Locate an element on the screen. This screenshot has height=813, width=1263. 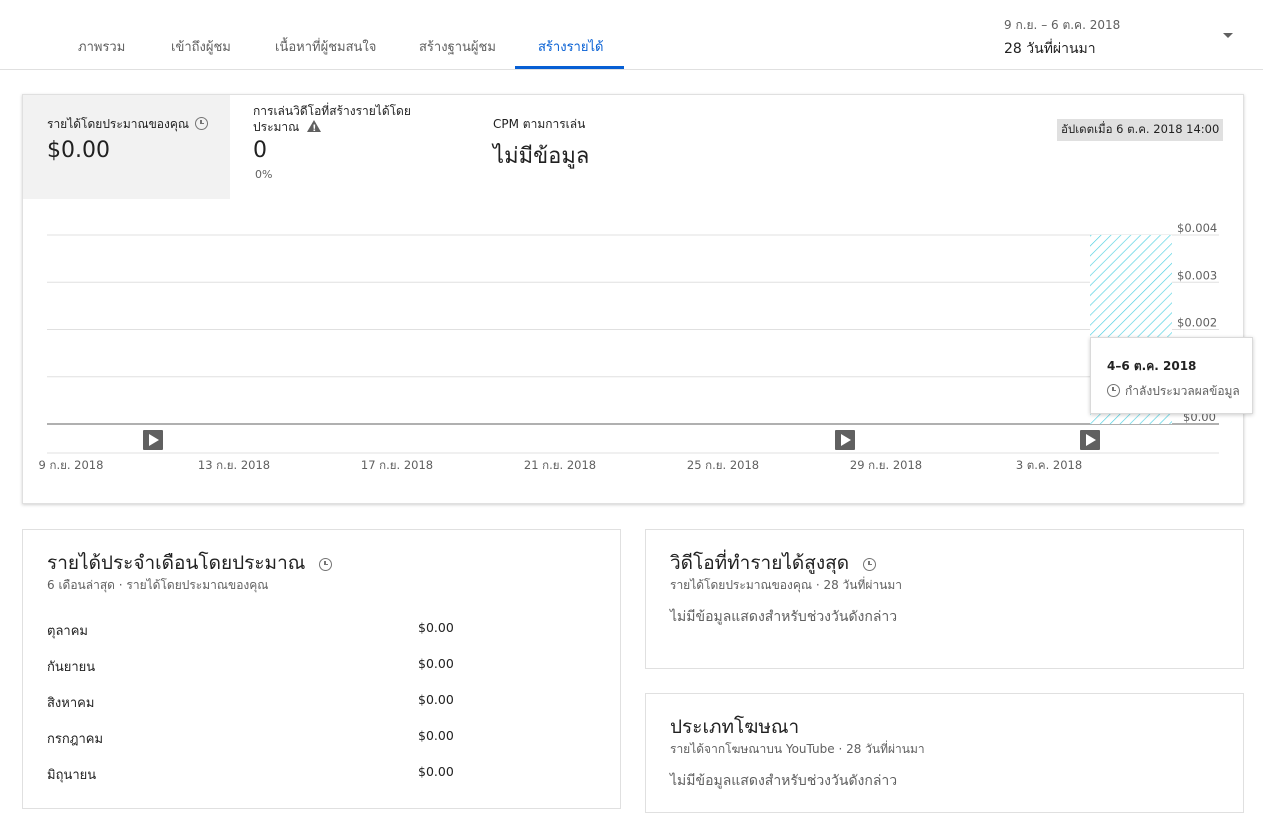
tab-build-audience: สร้างฐานผู้ชม is located at coordinates (457, 46).